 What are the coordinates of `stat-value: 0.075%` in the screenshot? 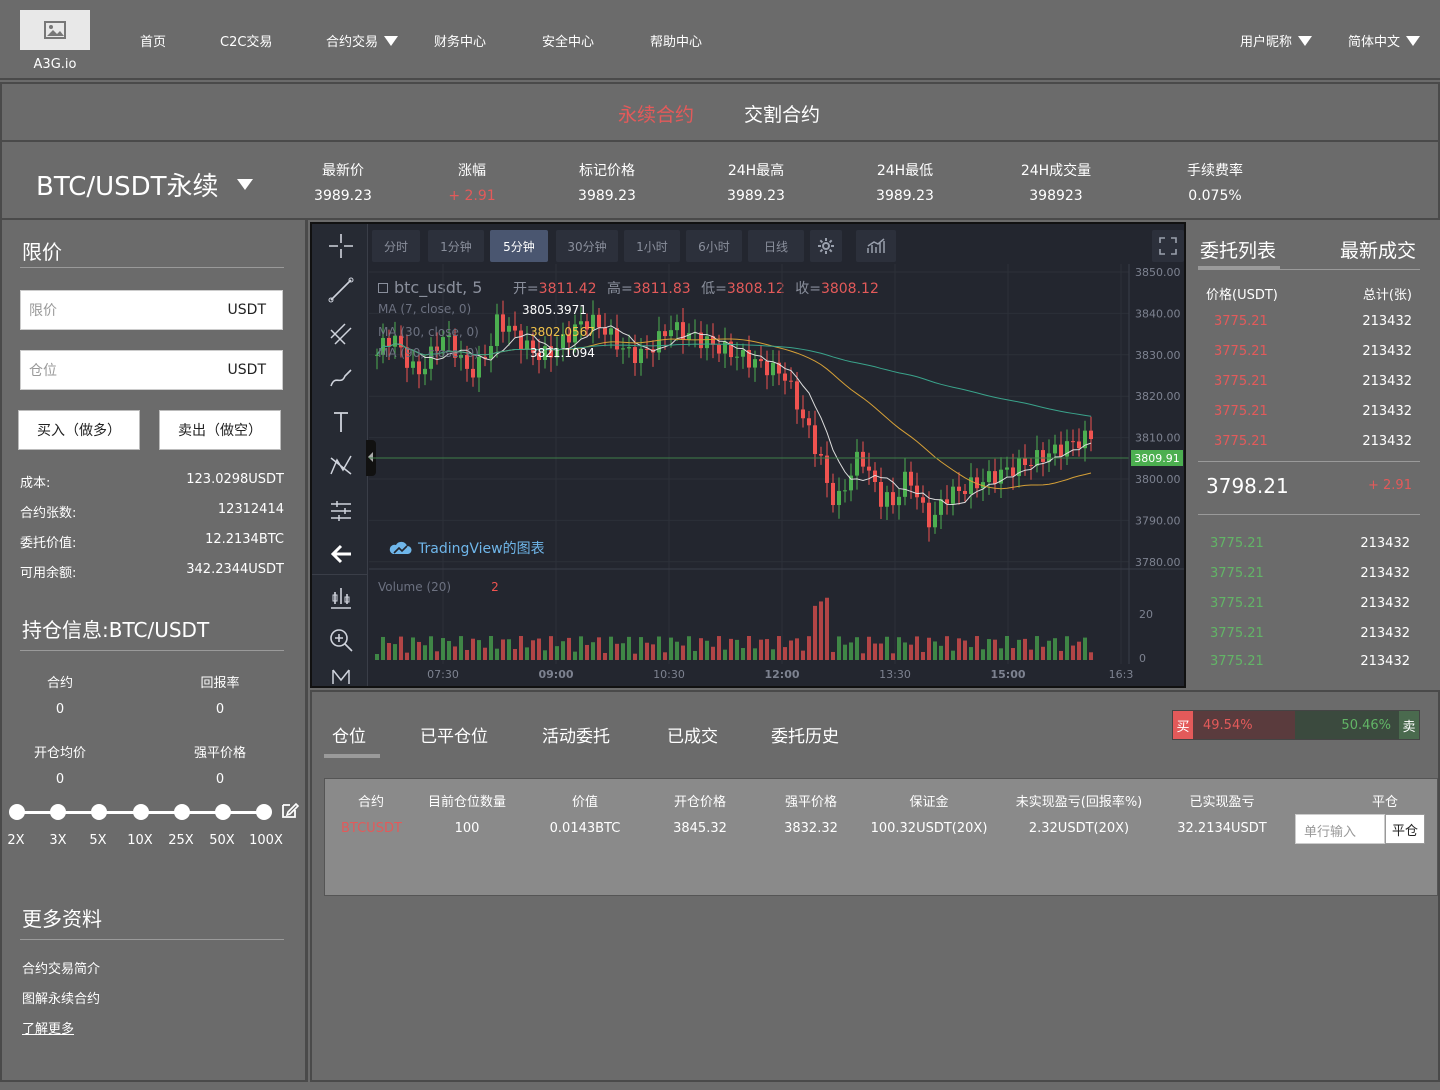 It's located at (1215, 196).